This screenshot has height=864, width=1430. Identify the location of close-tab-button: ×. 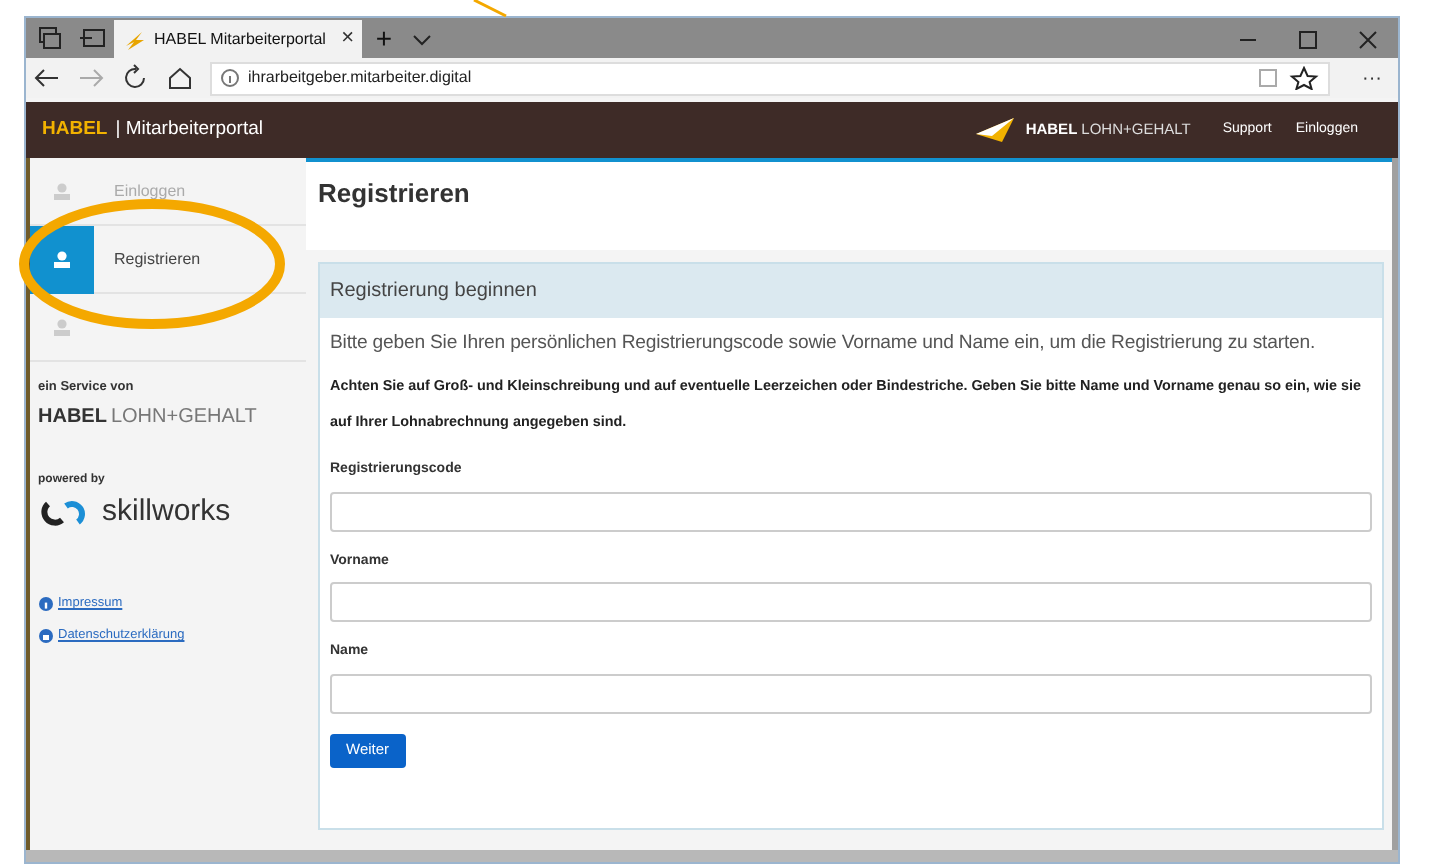
(347, 39).